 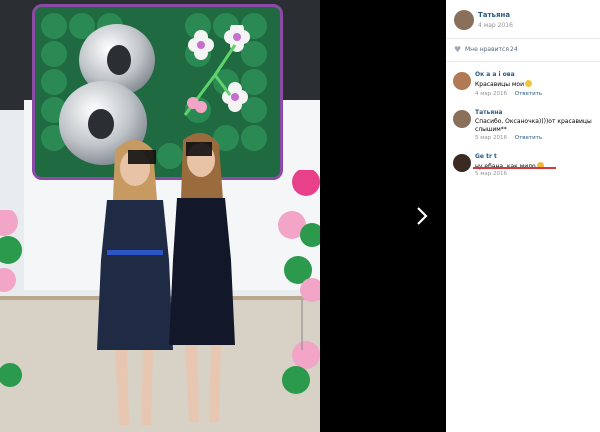 What do you see at coordinates (11, 298) in the screenshot?
I see `balloon-column-left` at bounding box center [11, 298].